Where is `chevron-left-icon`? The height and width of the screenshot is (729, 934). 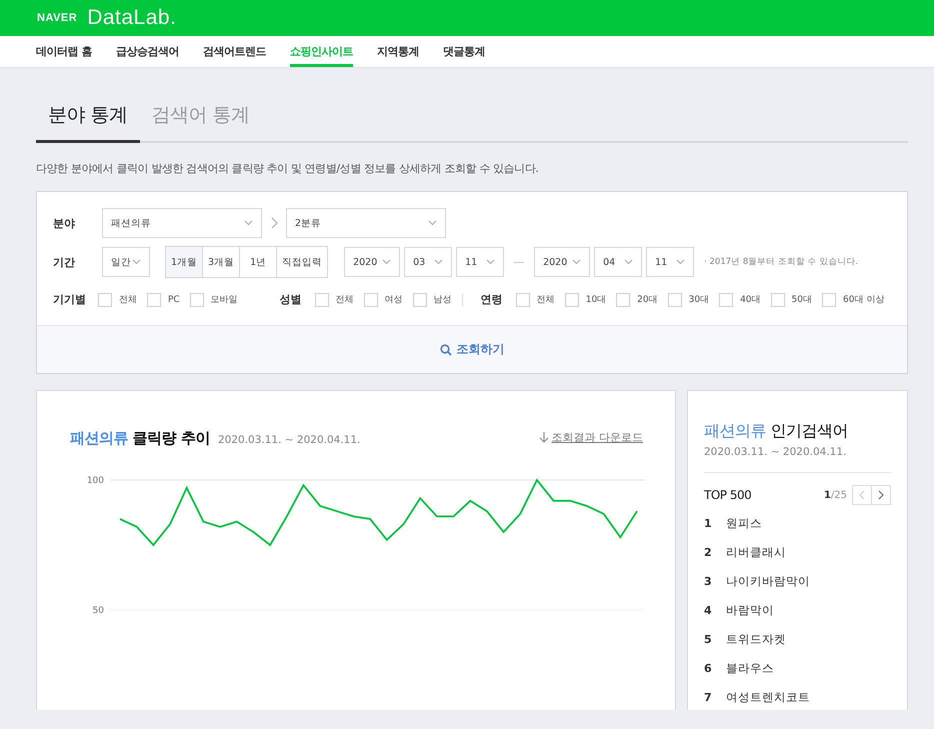
chevron-left-icon is located at coordinates (862, 495).